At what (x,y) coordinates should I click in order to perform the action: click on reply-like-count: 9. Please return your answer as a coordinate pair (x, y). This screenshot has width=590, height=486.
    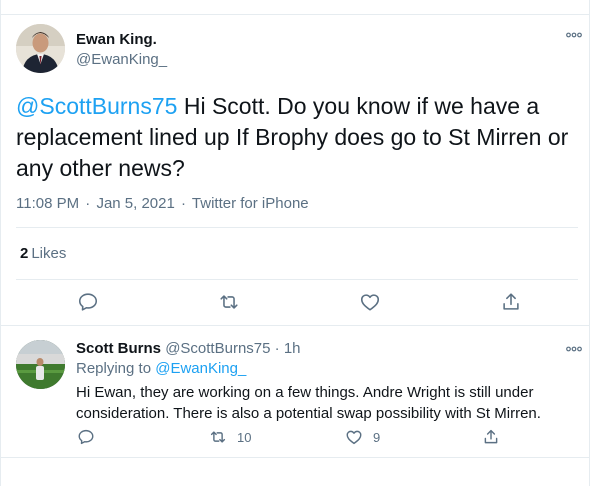
    Looking at the image, I should click on (377, 437).